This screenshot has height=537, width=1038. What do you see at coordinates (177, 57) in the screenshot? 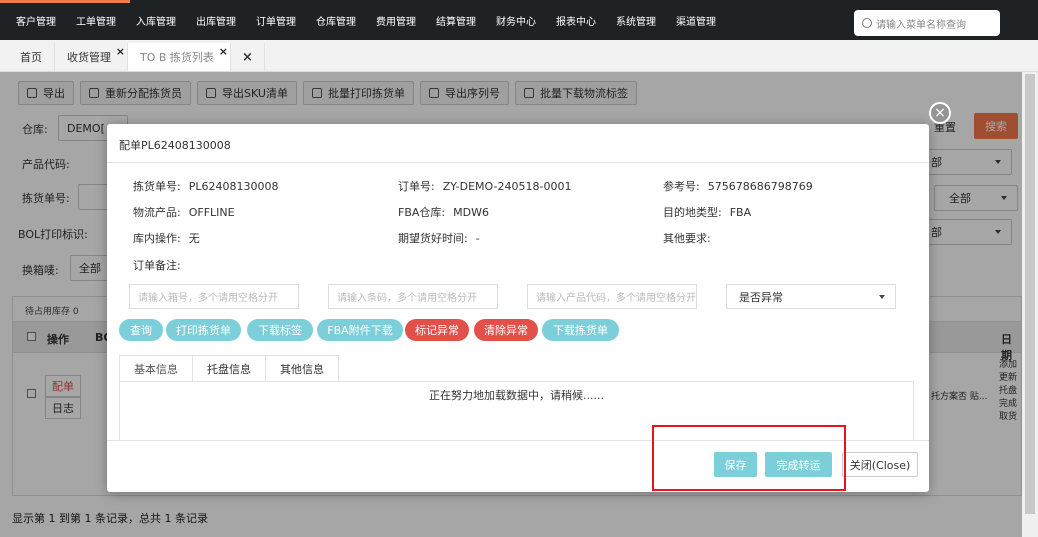
I see `tab-tob-picking-label: TO B 拣货列表` at bounding box center [177, 57].